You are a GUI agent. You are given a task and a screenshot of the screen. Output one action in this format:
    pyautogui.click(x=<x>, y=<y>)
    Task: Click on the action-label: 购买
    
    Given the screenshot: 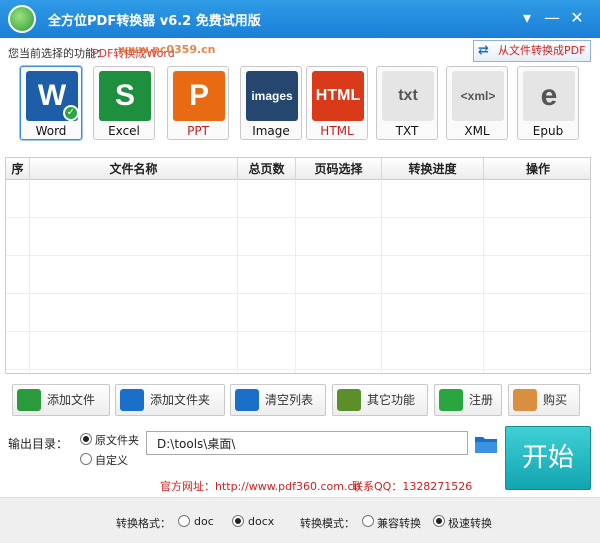 What is the action you would take?
    pyautogui.click(x=555, y=400)
    